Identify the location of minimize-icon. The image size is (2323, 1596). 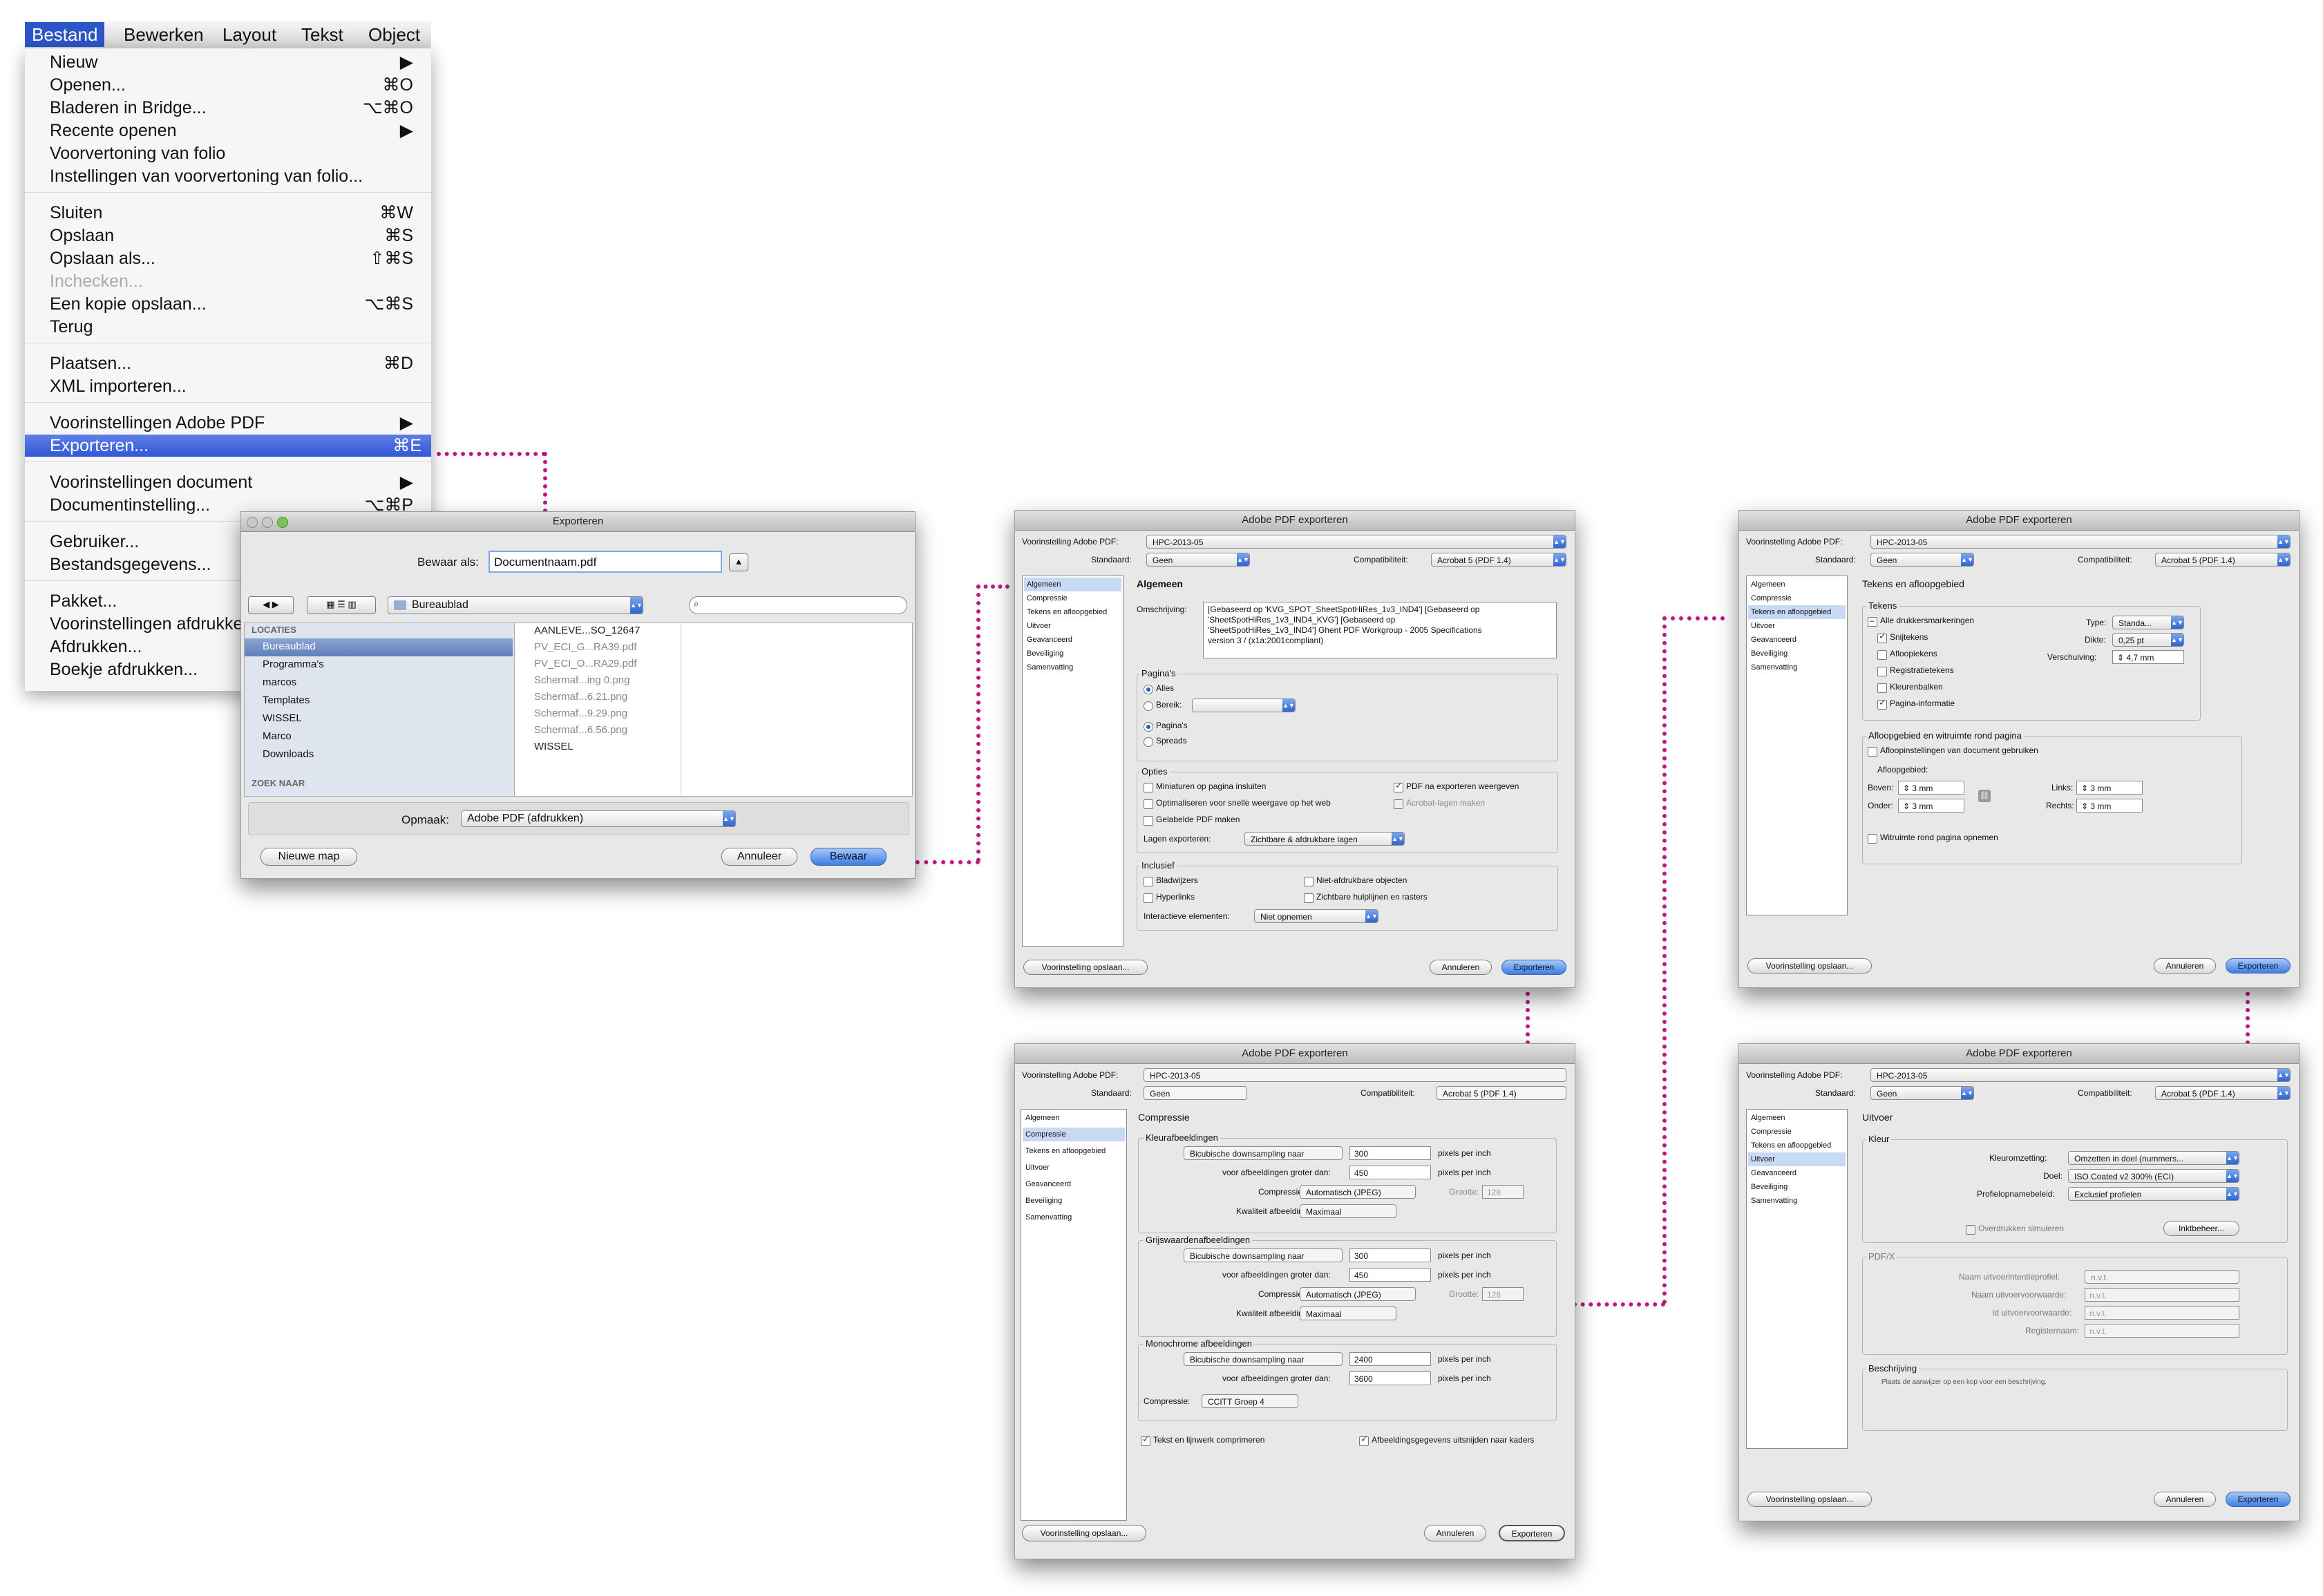
(267, 522).